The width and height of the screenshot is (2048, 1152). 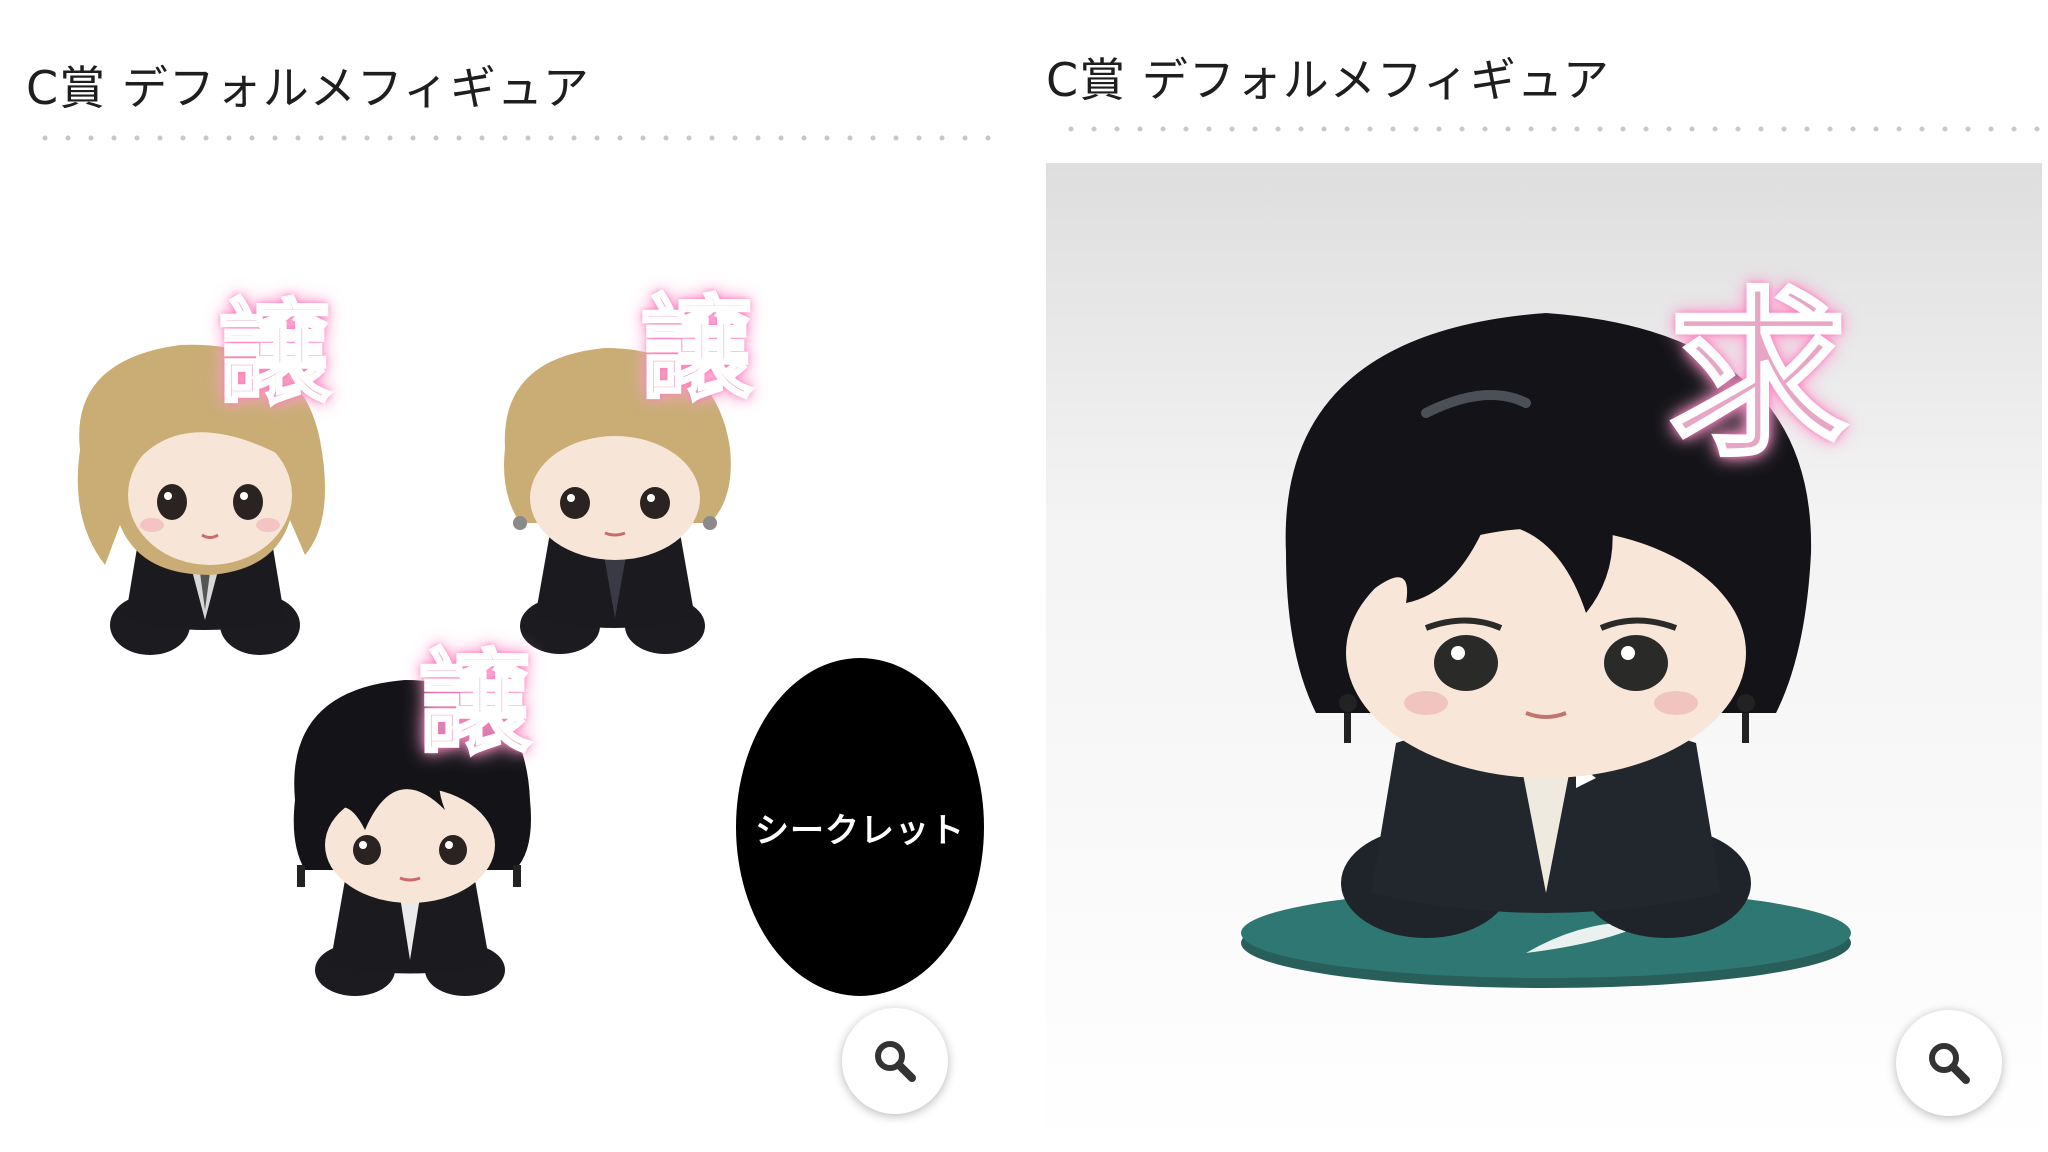 I want to click on secret-figure-placeholder: シークレット, so click(x=860, y=827).